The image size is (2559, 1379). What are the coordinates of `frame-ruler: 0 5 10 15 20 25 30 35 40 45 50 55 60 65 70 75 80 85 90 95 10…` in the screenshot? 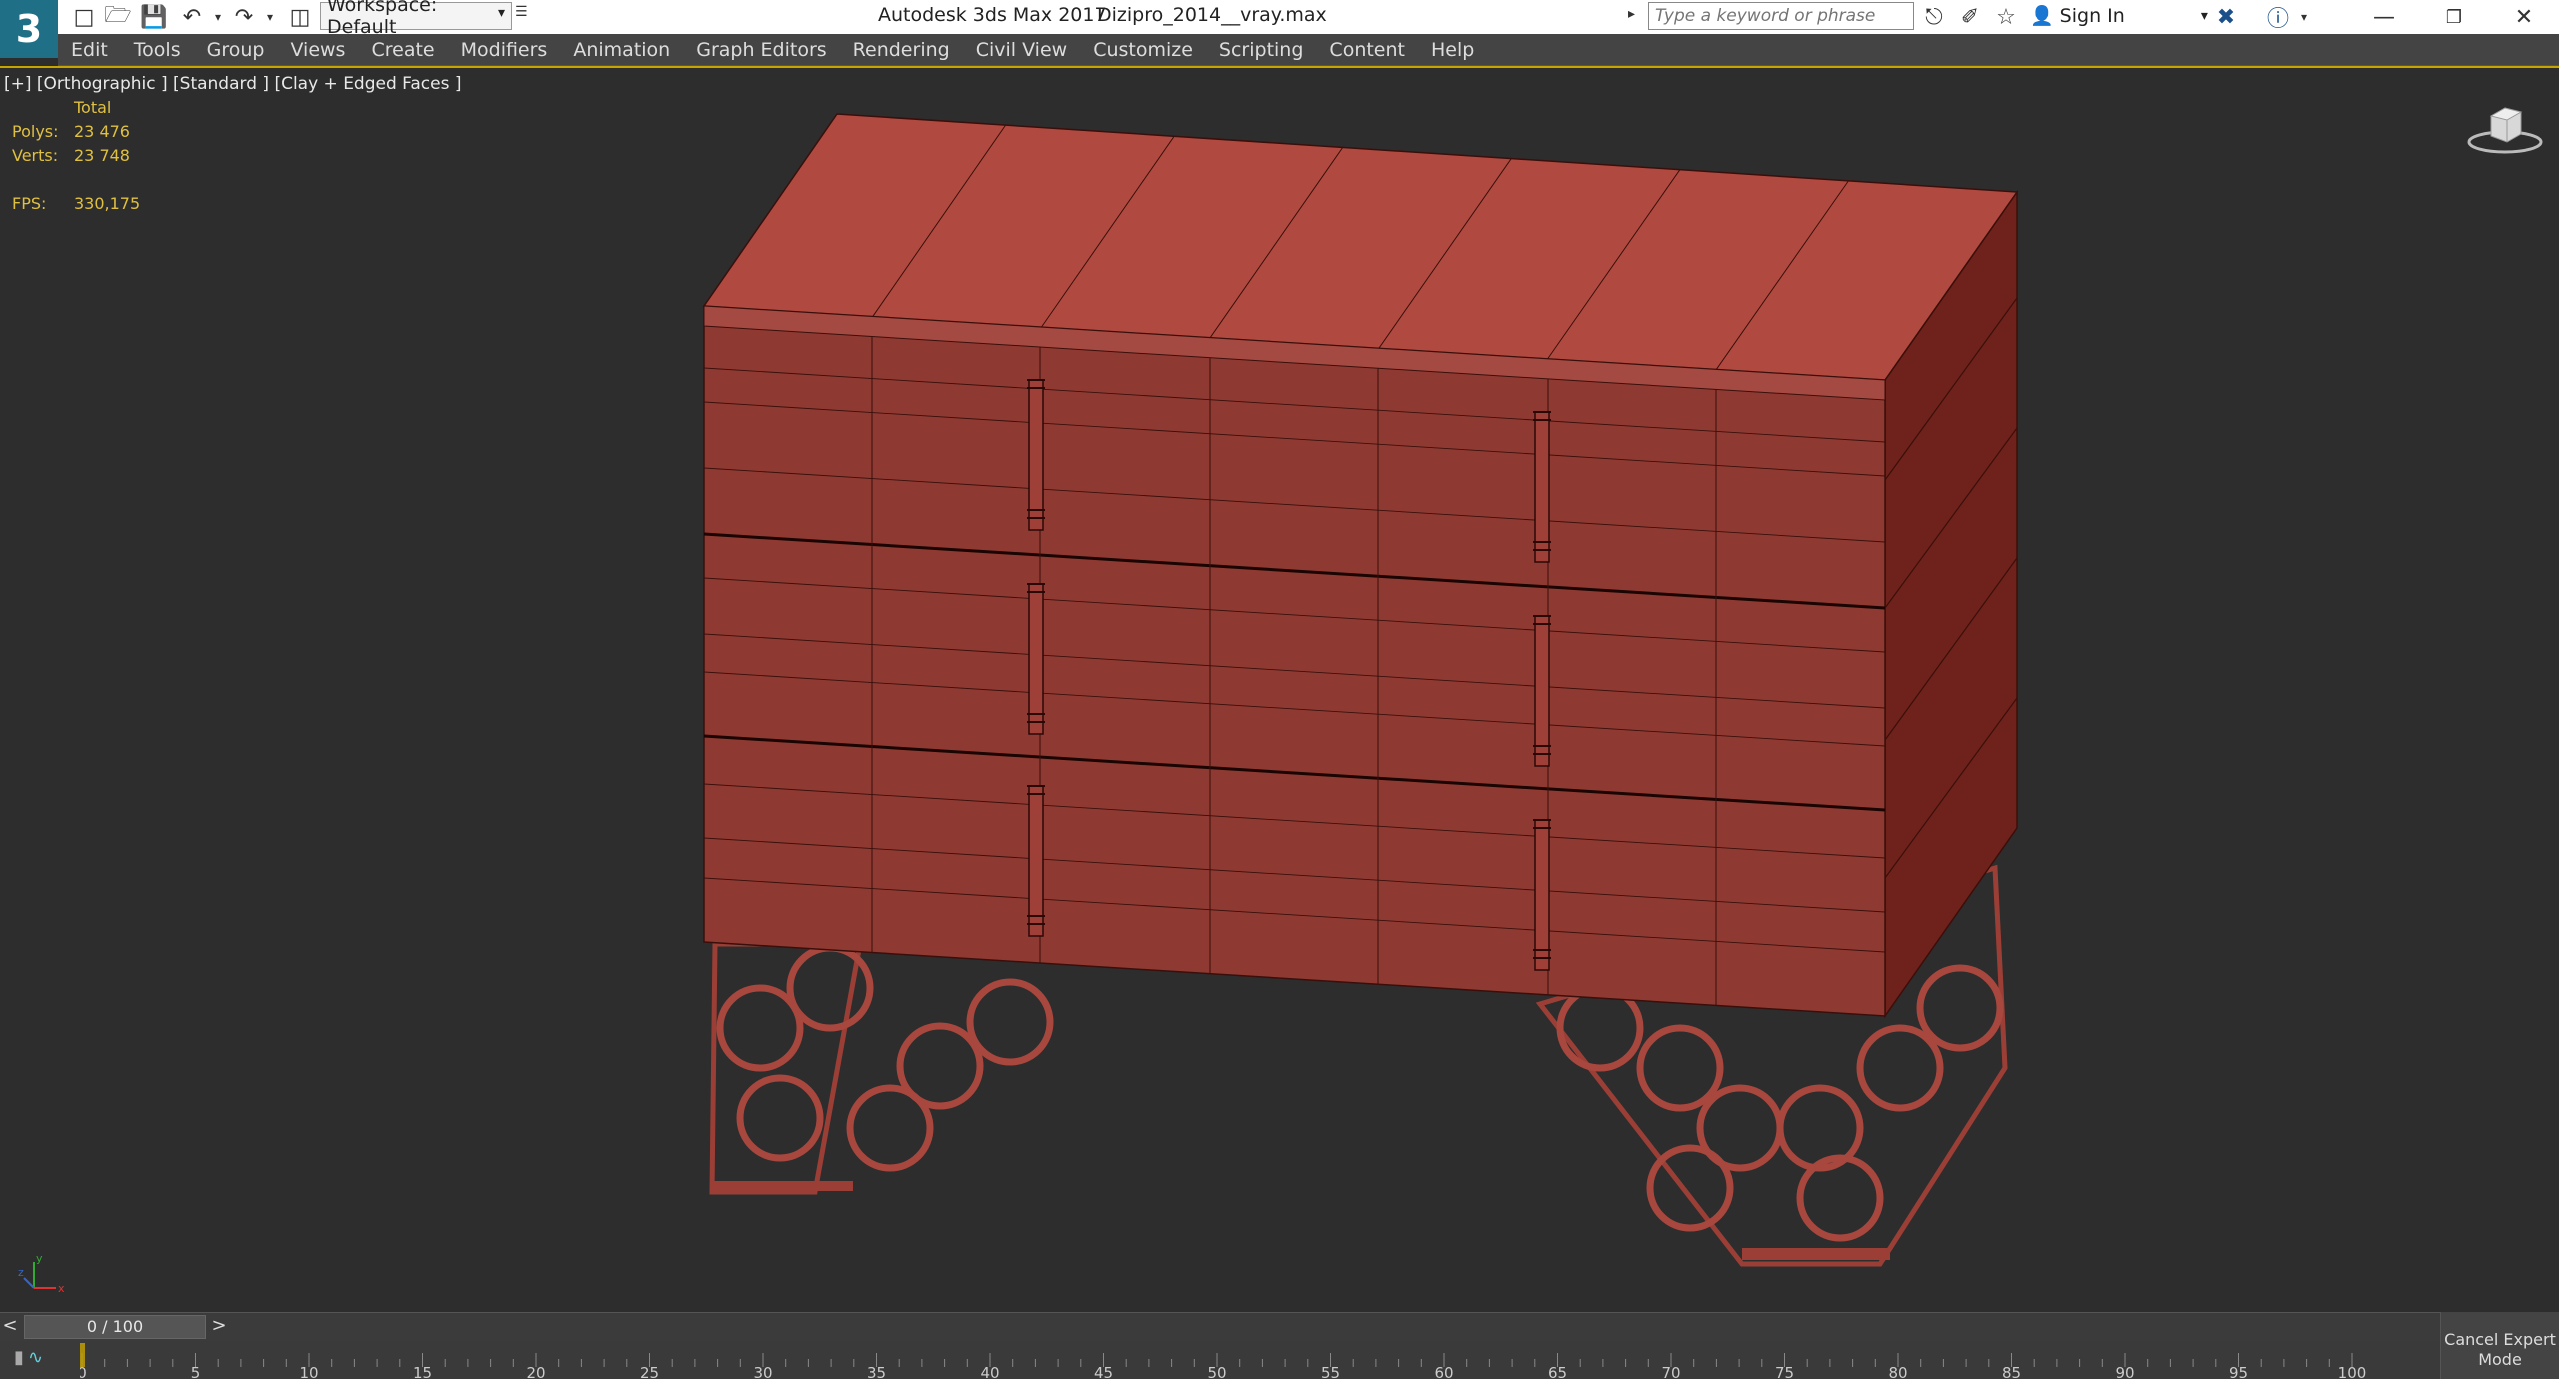 It's located at (1225, 1360).